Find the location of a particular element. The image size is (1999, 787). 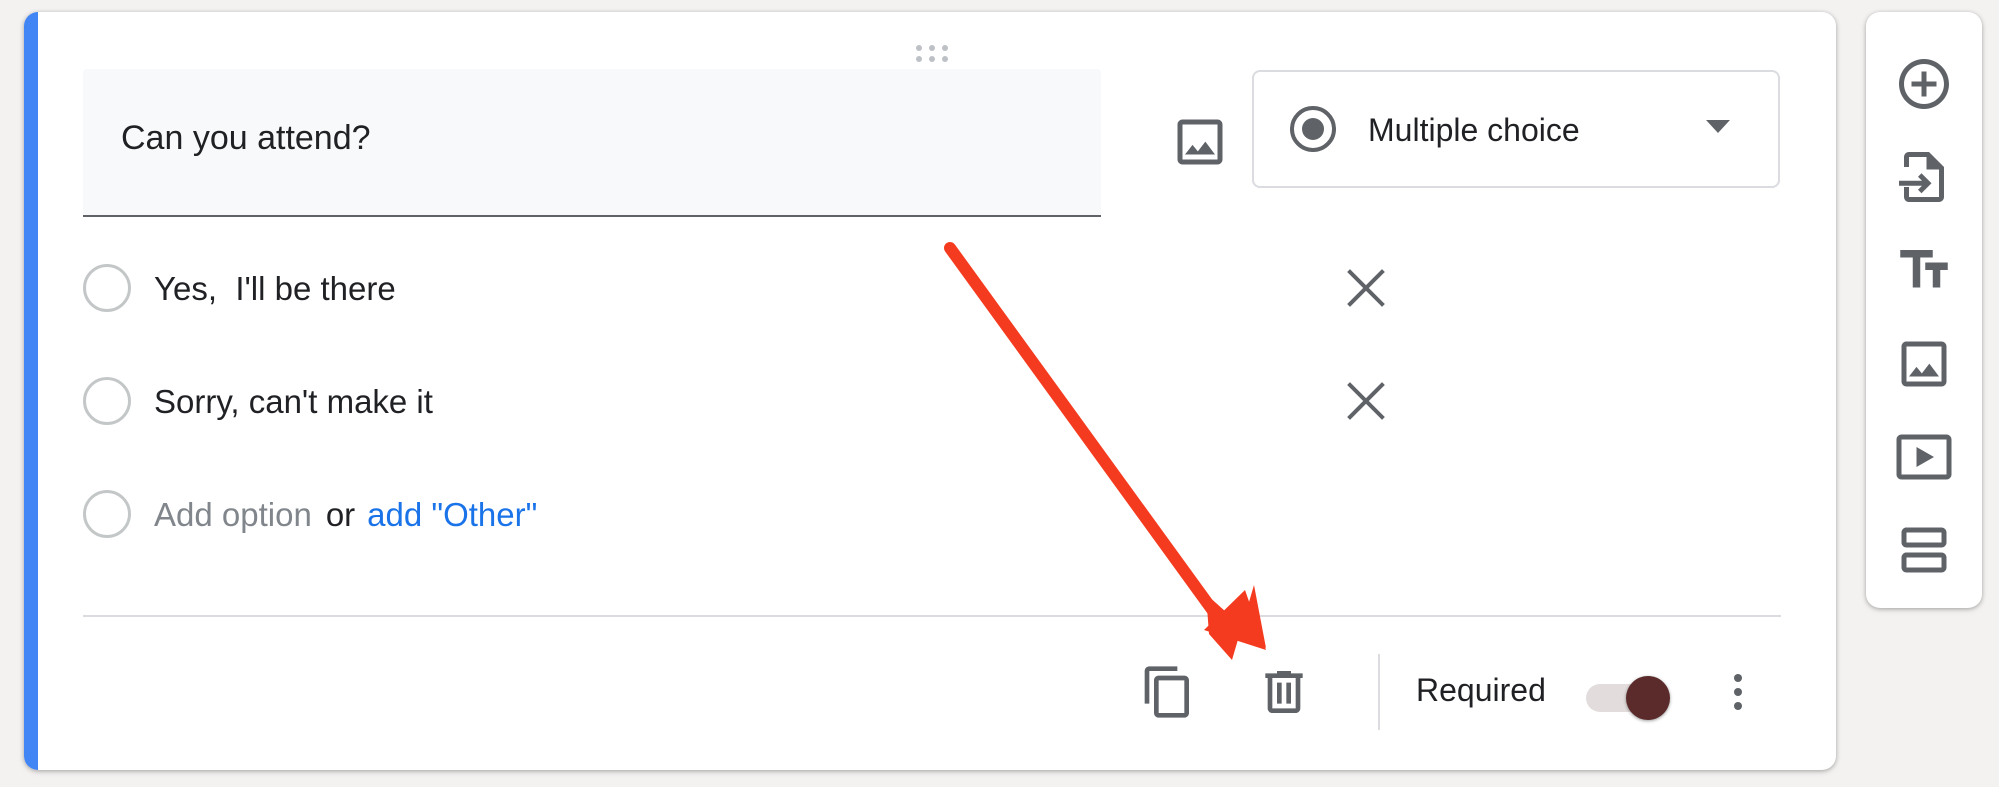

add-option-input: Add option is located at coordinates (233, 514).